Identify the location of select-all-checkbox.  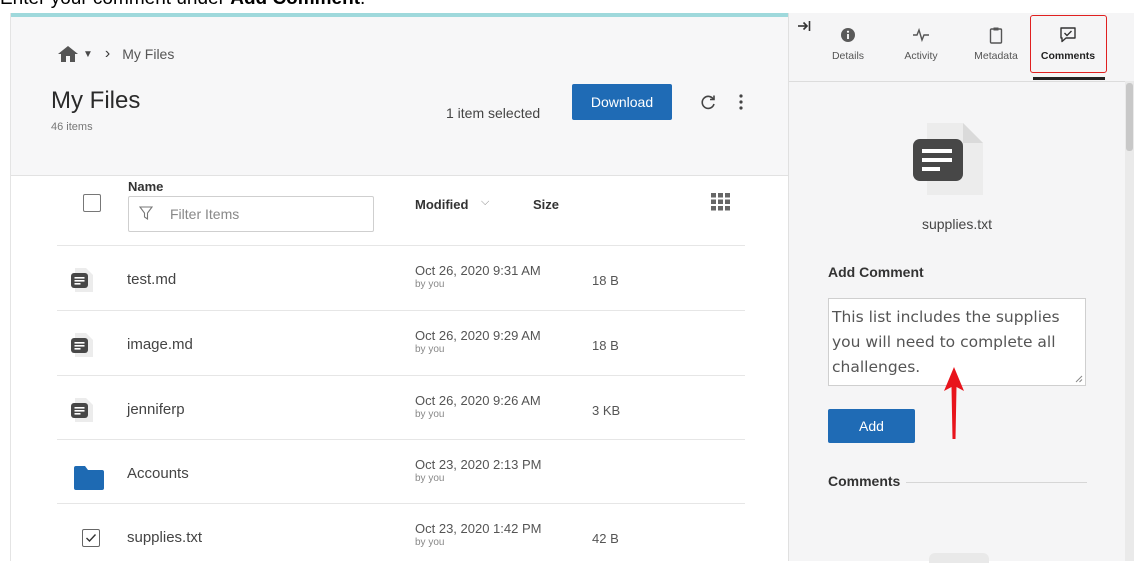
(92, 203).